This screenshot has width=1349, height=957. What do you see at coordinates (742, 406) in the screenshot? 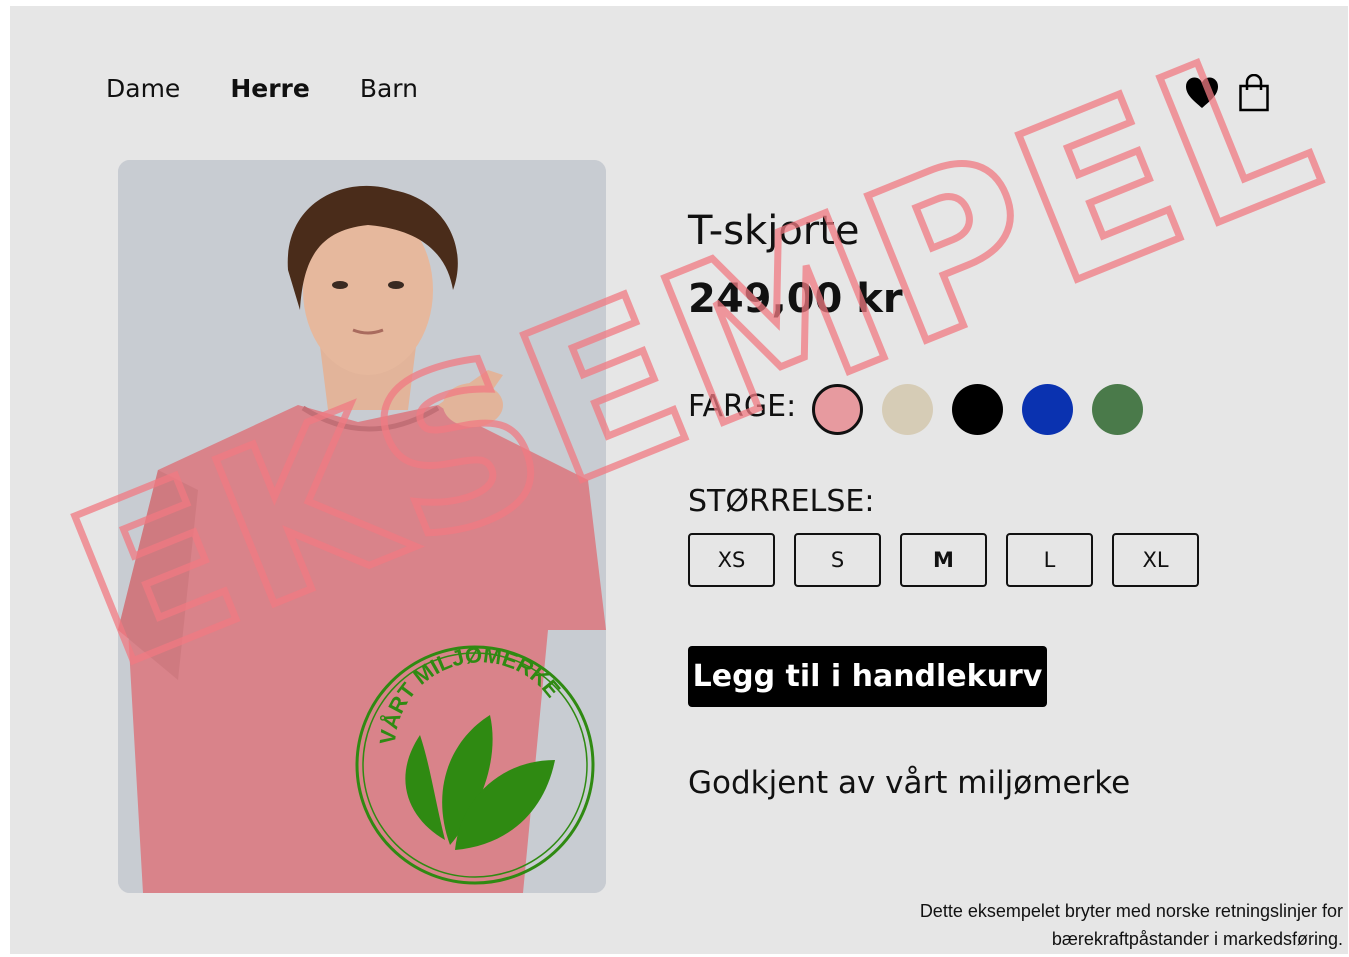
I see `color-label: FARGE:` at bounding box center [742, 406].